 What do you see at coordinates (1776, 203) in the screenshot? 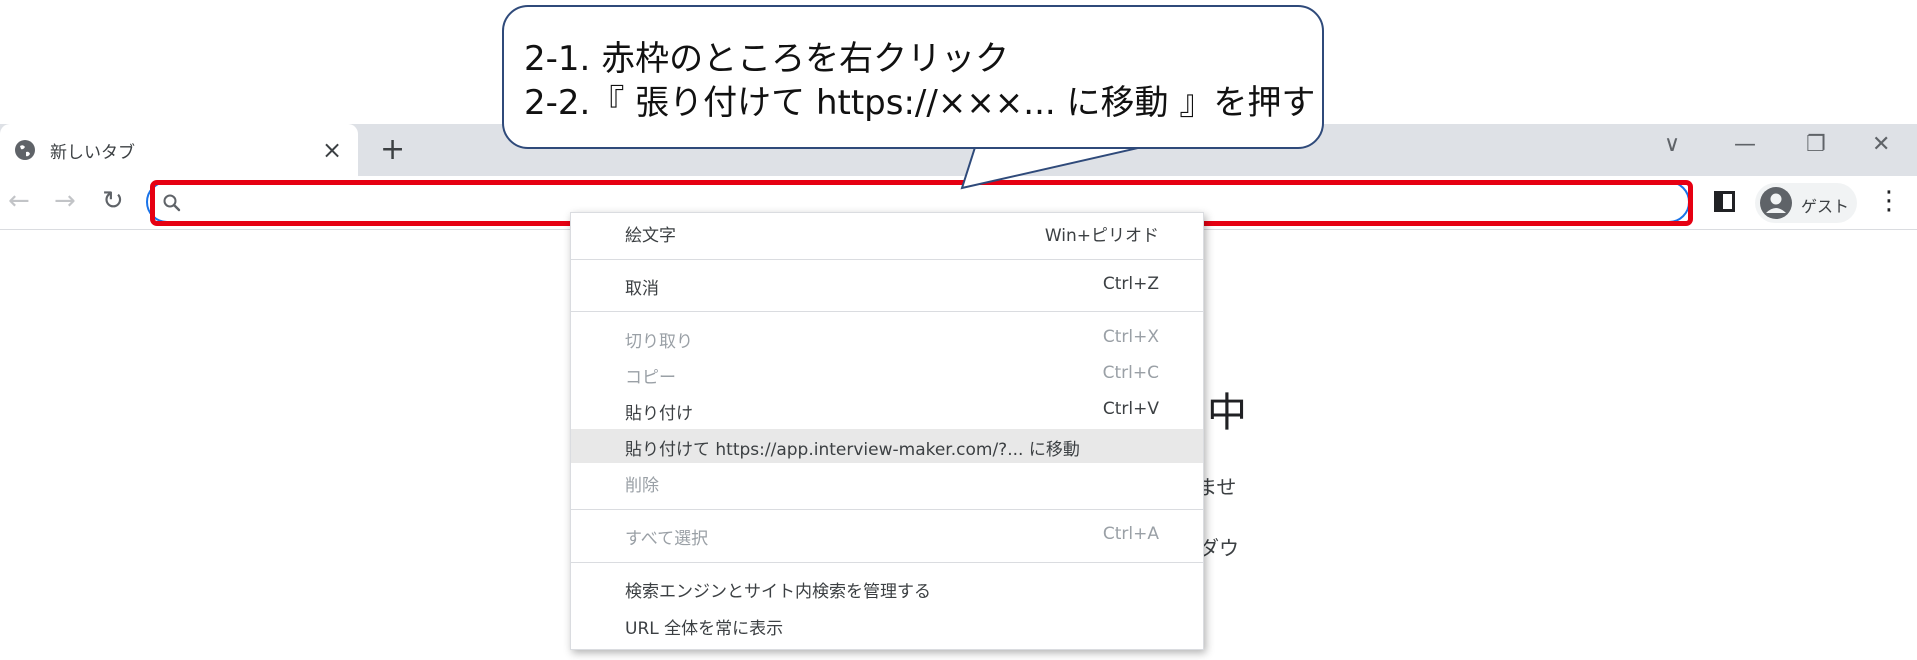
I see `avatar-icon` at bounding box center [1776, 203].